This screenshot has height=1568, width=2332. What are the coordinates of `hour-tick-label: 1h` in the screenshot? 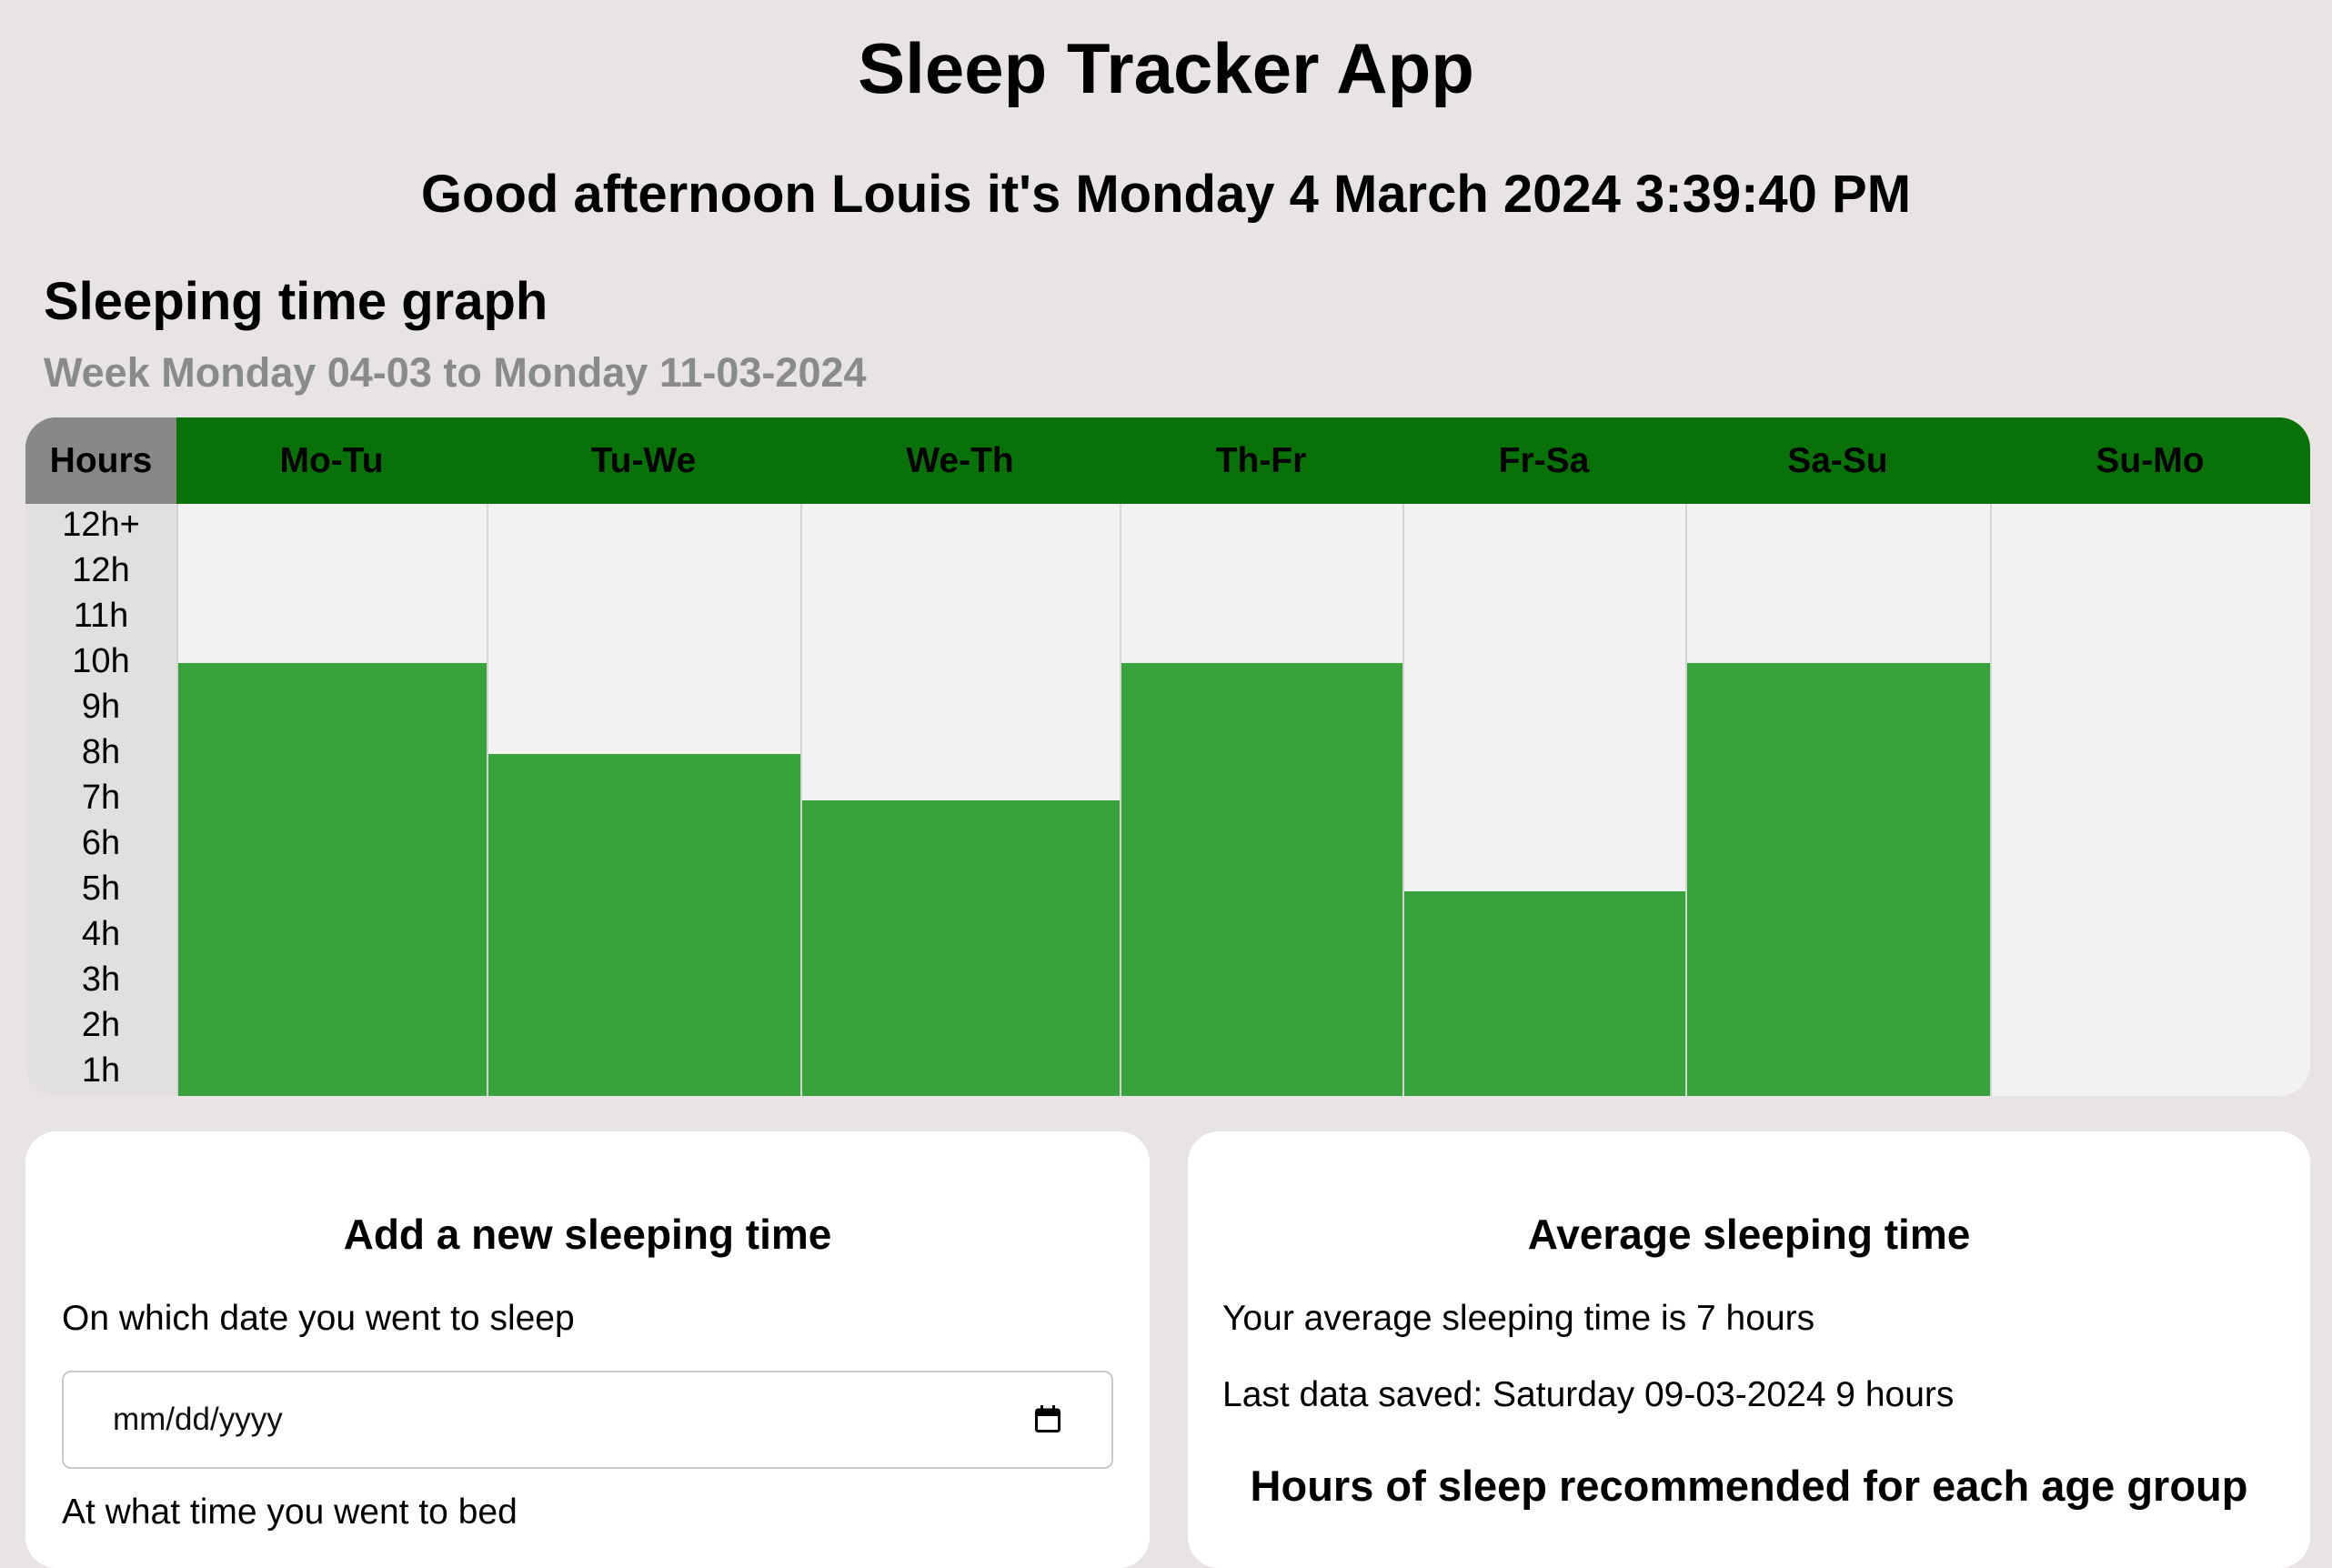 It's located at (101, 1070).